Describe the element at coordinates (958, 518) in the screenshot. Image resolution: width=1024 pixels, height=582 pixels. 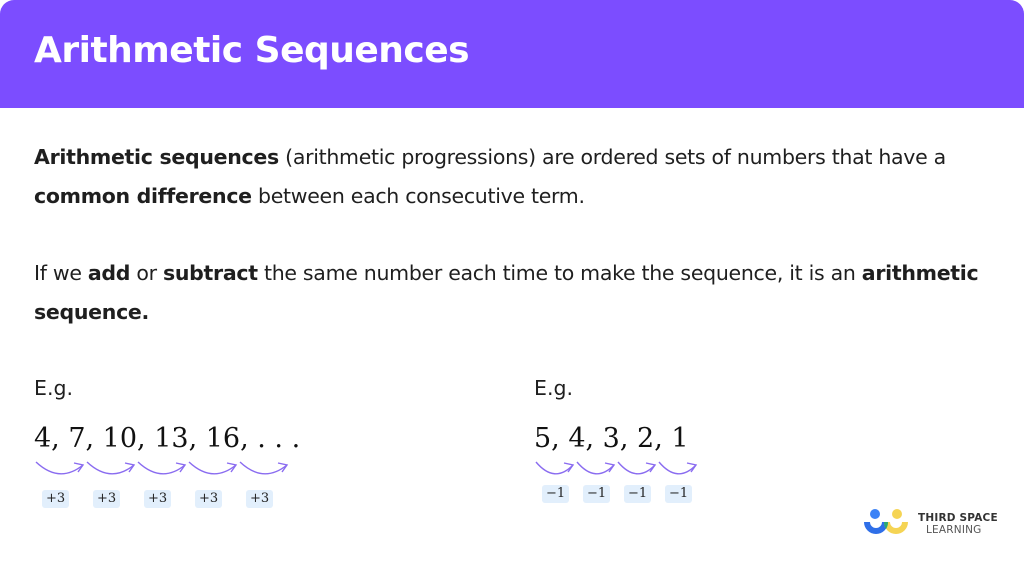
I see `logo-line-1: THIRD SPACE` at that location.